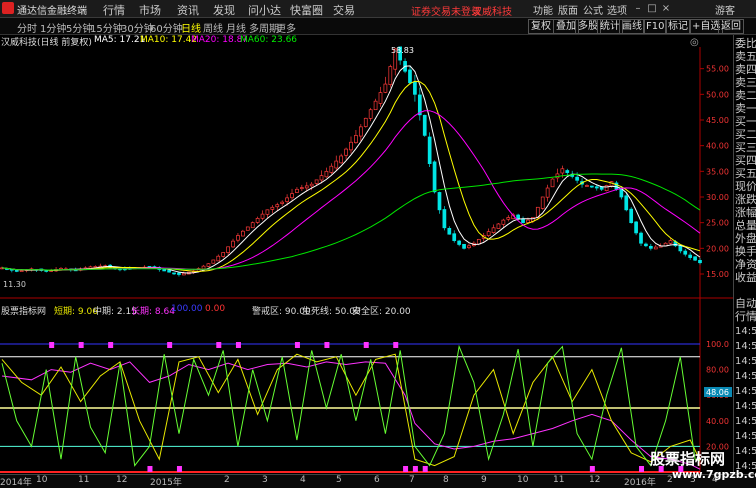  Describe the element at coordinates (137, 27) in the screenshot. I see `tab-30min: 30分钟` at that location.